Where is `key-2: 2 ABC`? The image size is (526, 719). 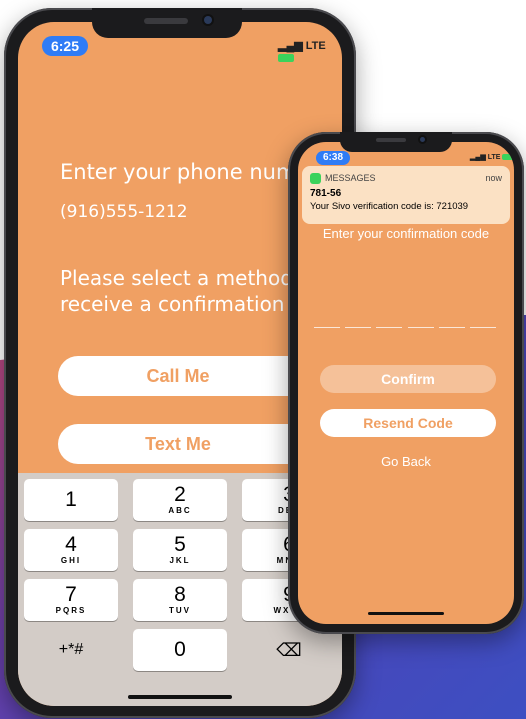 key-2: 2 ABC is located at coordinates (180, 500).